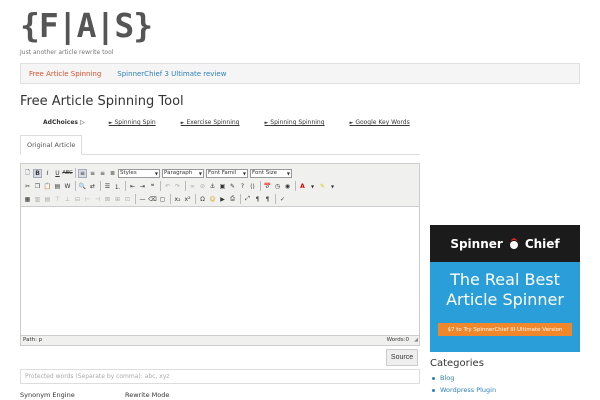 The width and height of the screenshot is (600, 400). What do you see at coordinates (142, 186) in the screenshot?
I see `indent-icon: ⇥` at bounding box center [142, 186].